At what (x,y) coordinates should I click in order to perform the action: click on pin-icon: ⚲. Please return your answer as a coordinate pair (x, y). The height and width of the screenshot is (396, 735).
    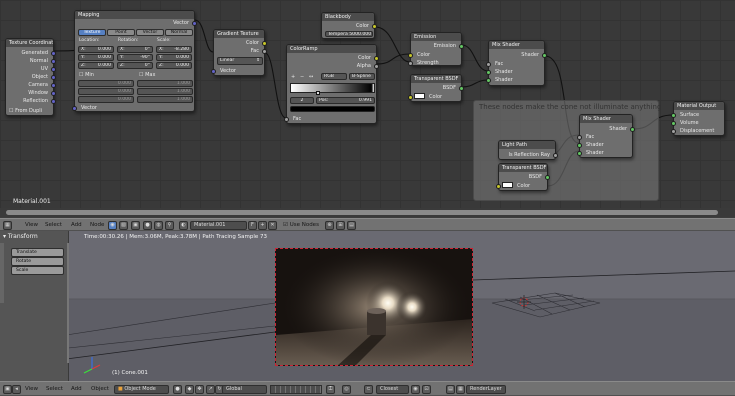
    Looking at the image, I should click on (169, 225).